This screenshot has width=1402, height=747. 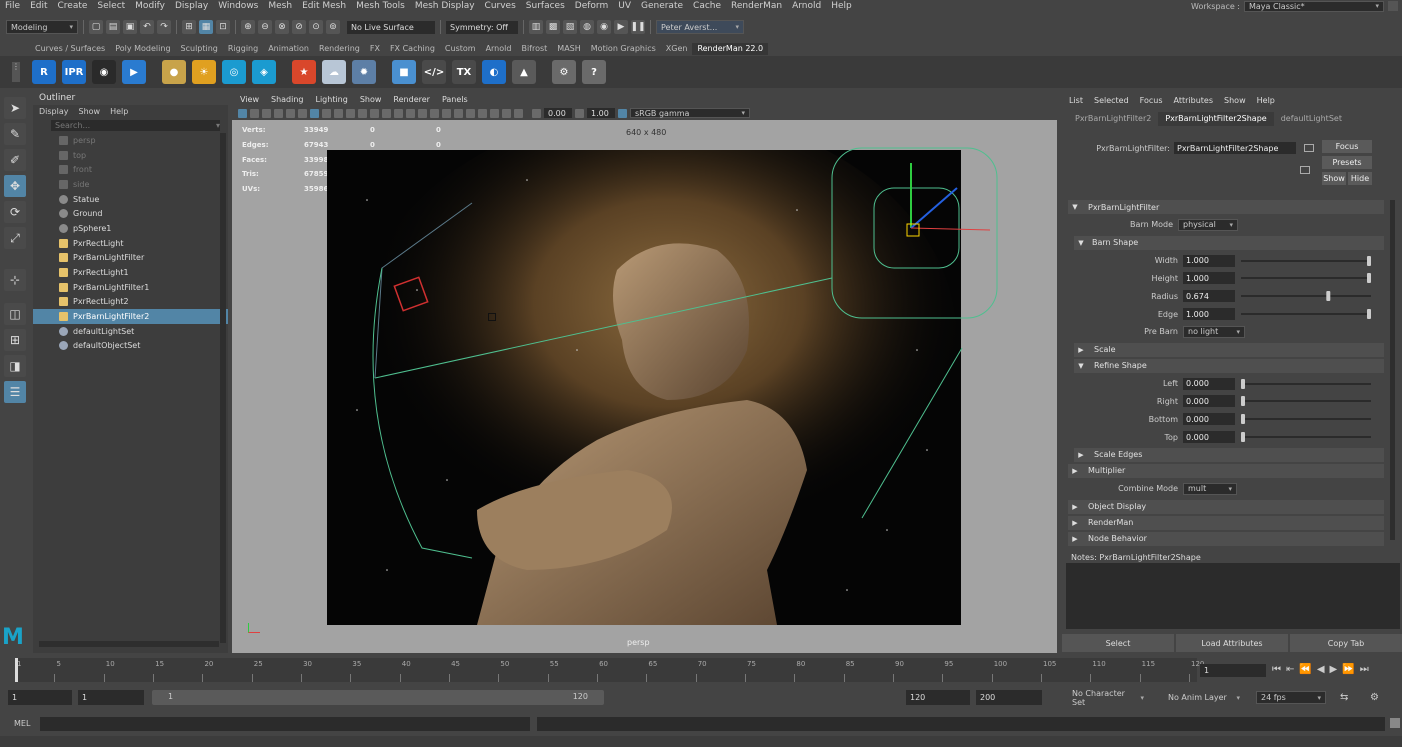 What do you see at coordinates (622, 113) in the screenshot?
I see `color-management-icon` at bounding box center [622, 113].